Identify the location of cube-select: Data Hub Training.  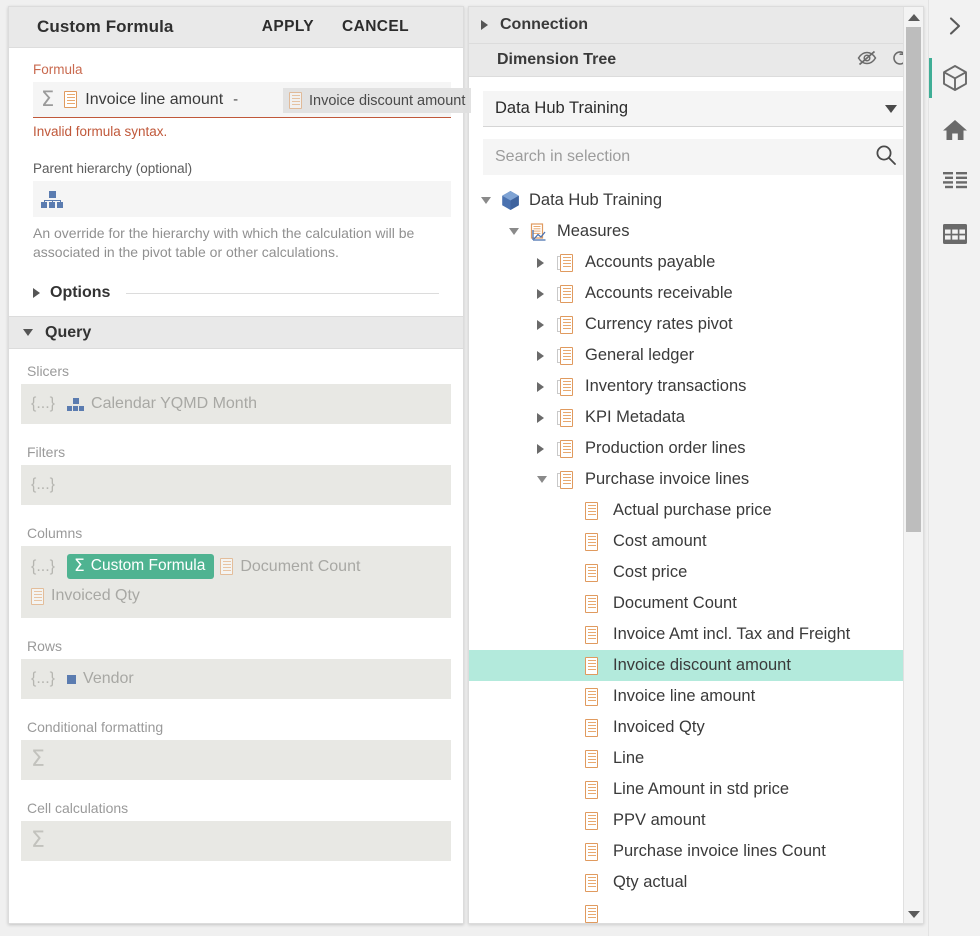
(696, 109).